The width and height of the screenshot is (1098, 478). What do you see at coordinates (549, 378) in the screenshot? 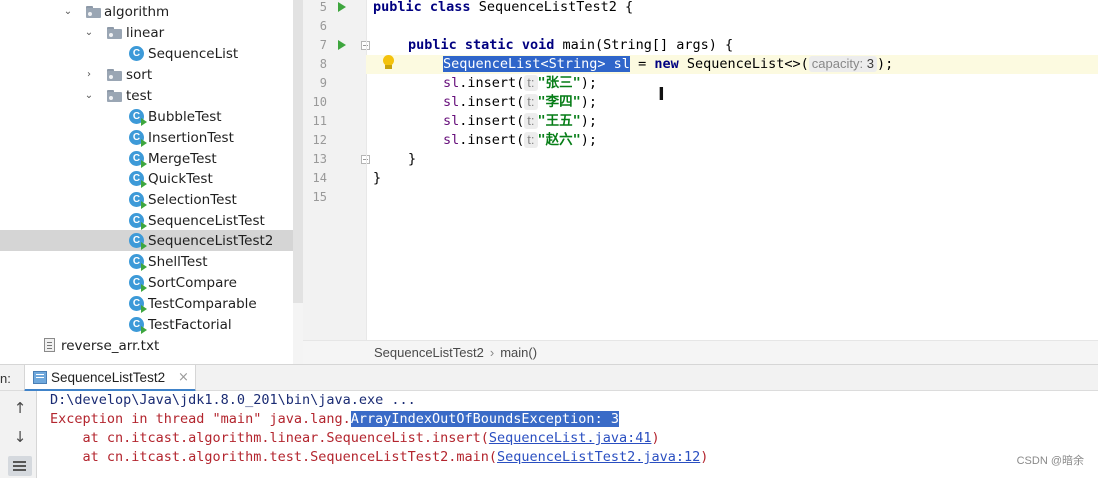
I see `run-tool-window-header: n: SequenceListTest2 ×` at bounding box center [549, 378].